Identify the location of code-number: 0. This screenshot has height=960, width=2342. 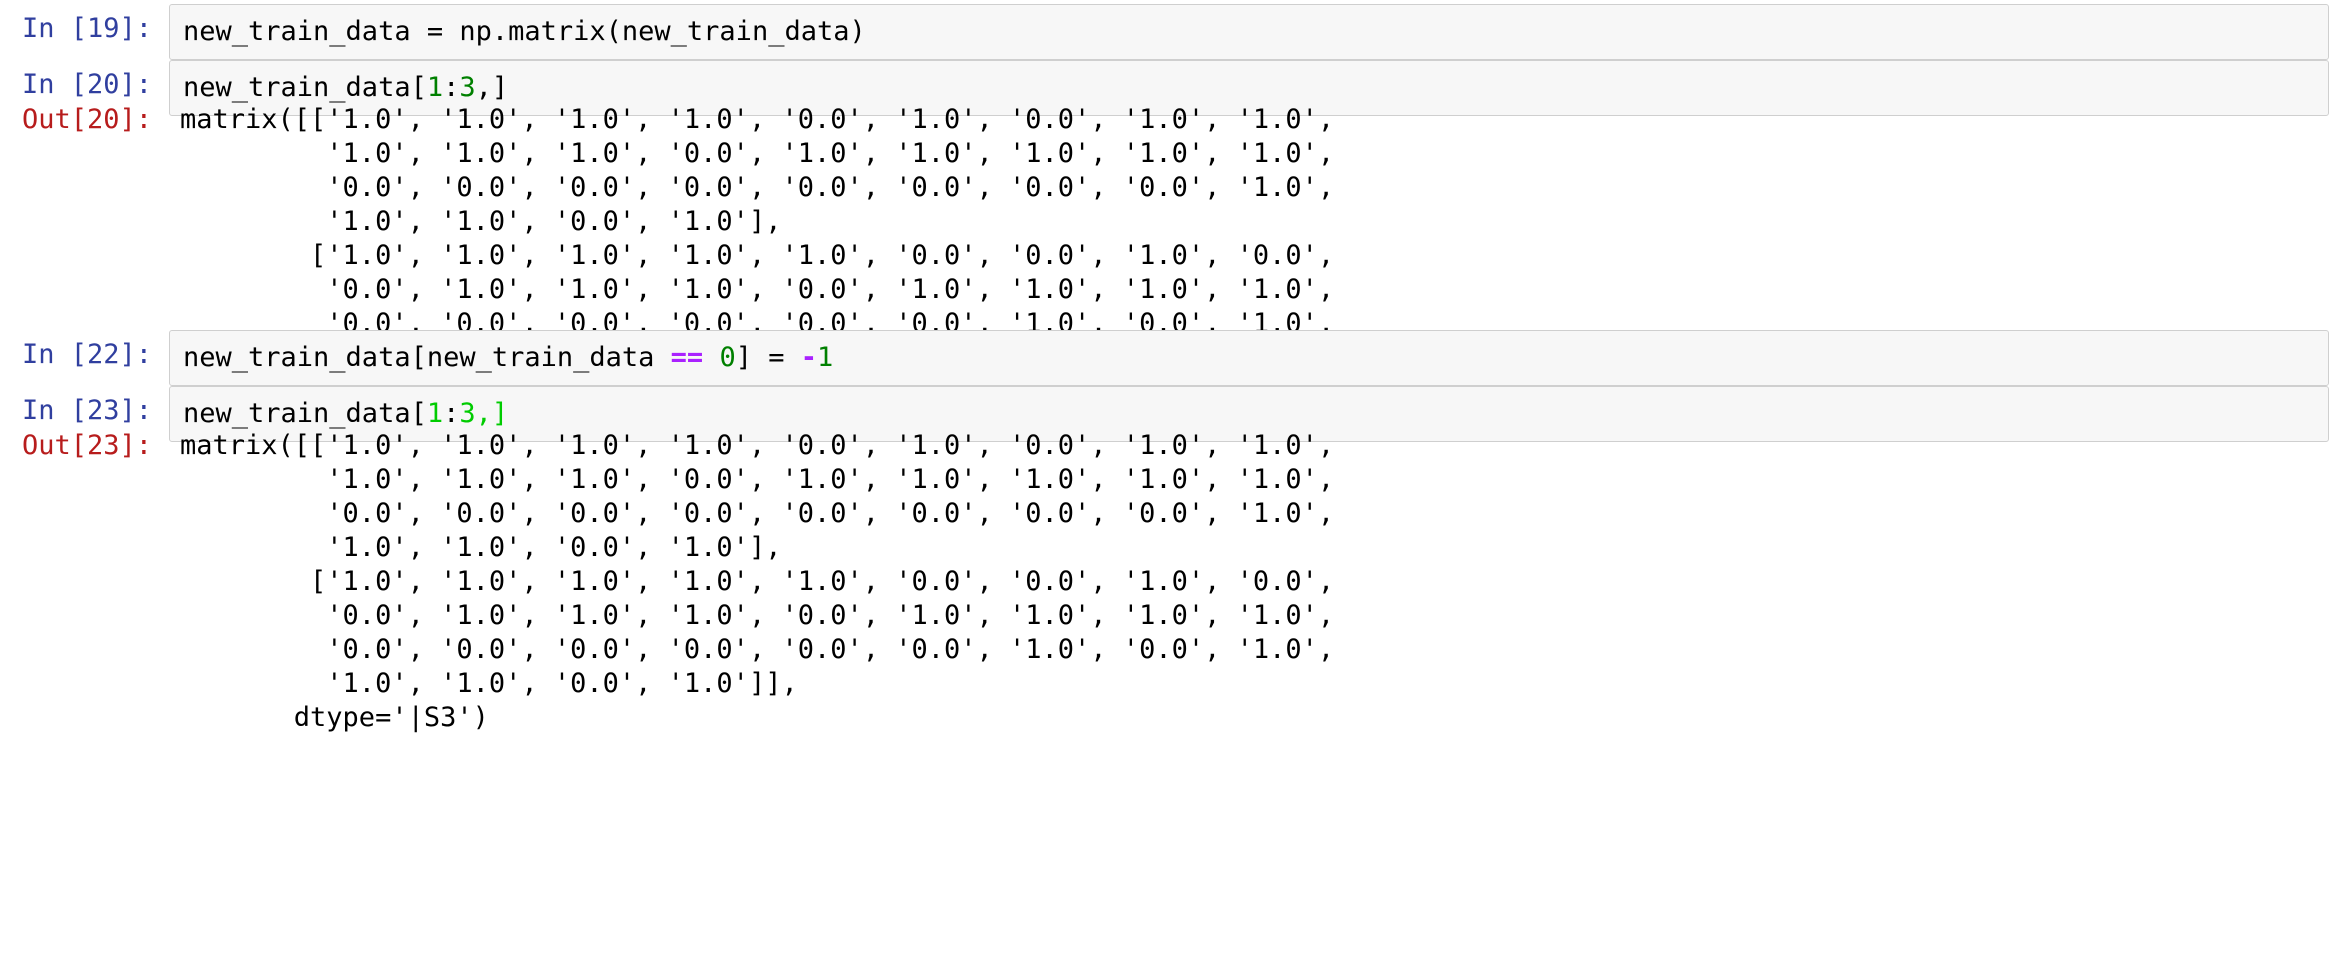
(727, 357).